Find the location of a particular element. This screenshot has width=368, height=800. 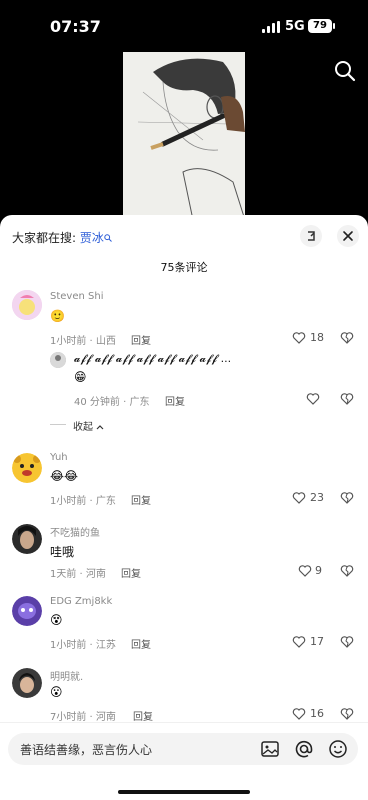

comment-meta: 1小时前 · 广东 is located at coordinates (83, 501).